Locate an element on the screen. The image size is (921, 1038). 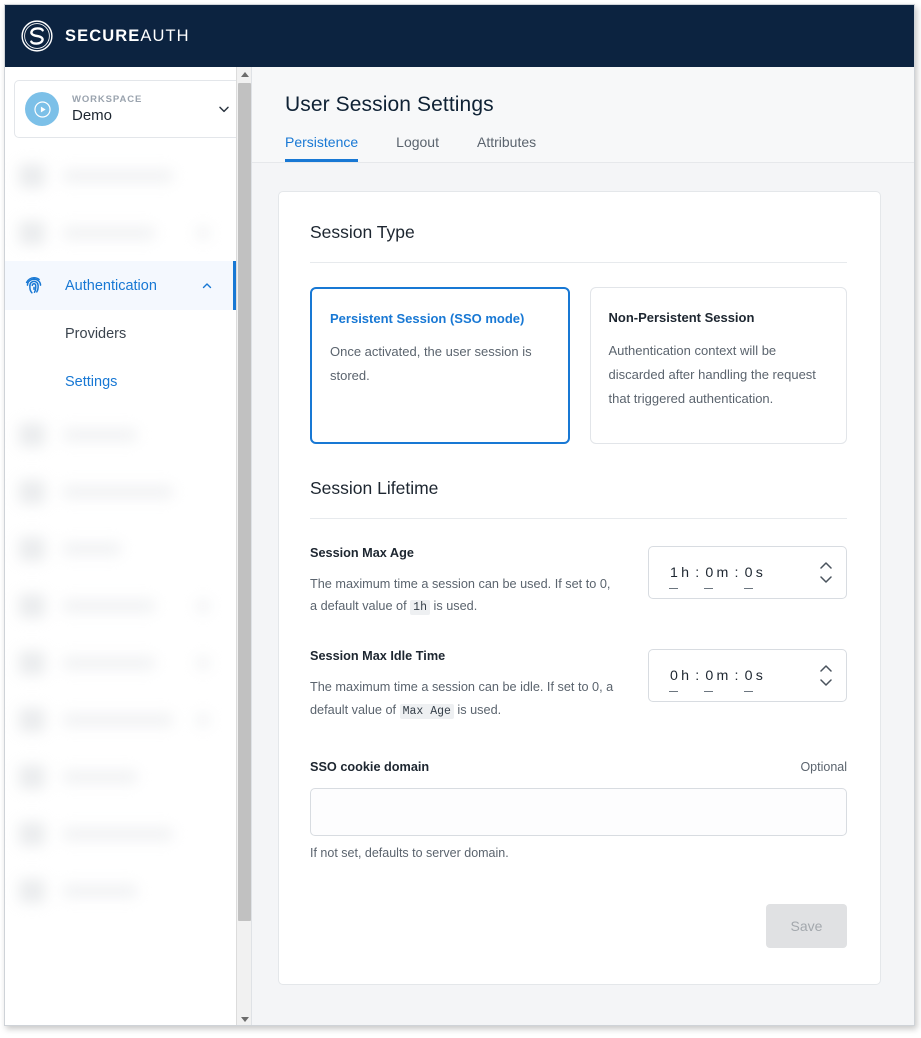
session-max-idle-input: 0h : 0m : 0s is located at coordinates (747, 676).